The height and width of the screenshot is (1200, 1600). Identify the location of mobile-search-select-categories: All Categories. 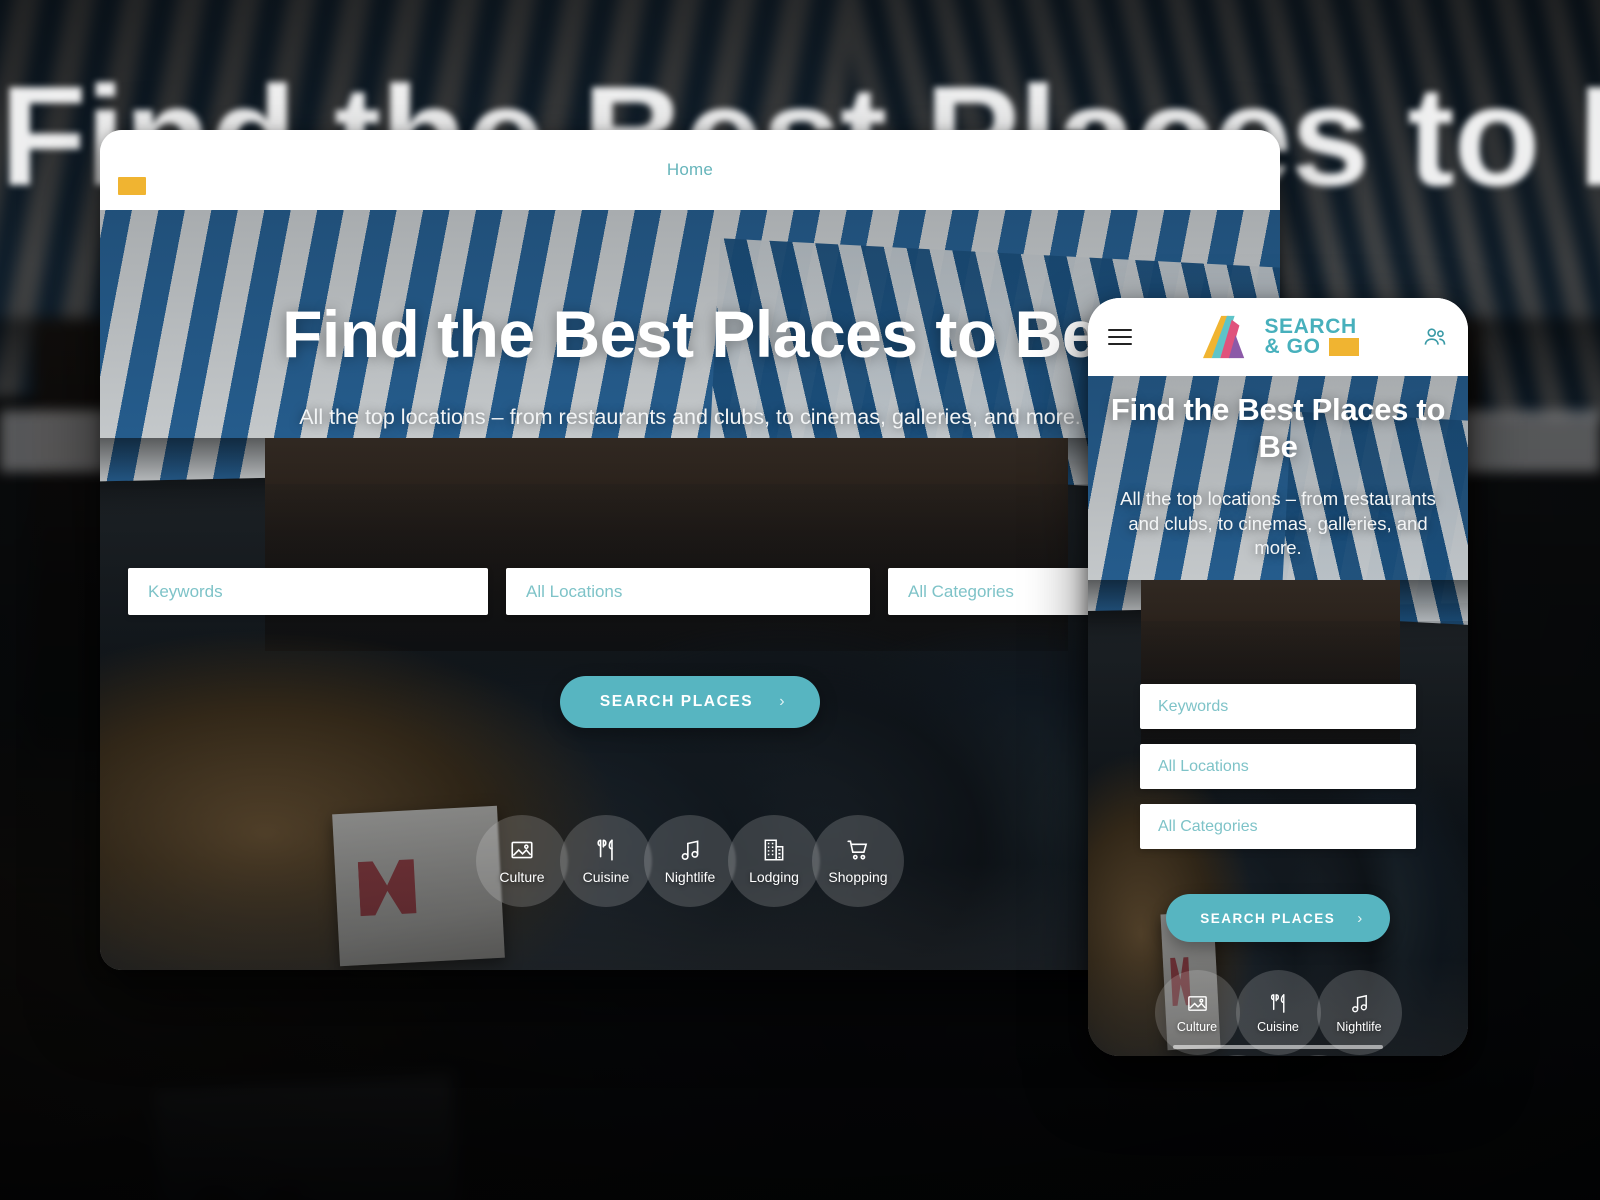
(1278, 826).